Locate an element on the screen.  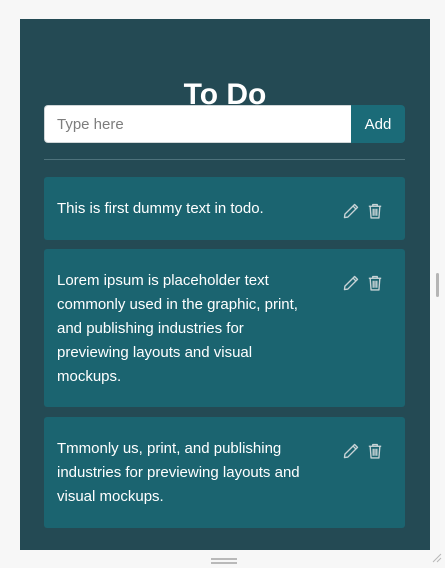
scroll-handle is located at coordinates (437, 285).